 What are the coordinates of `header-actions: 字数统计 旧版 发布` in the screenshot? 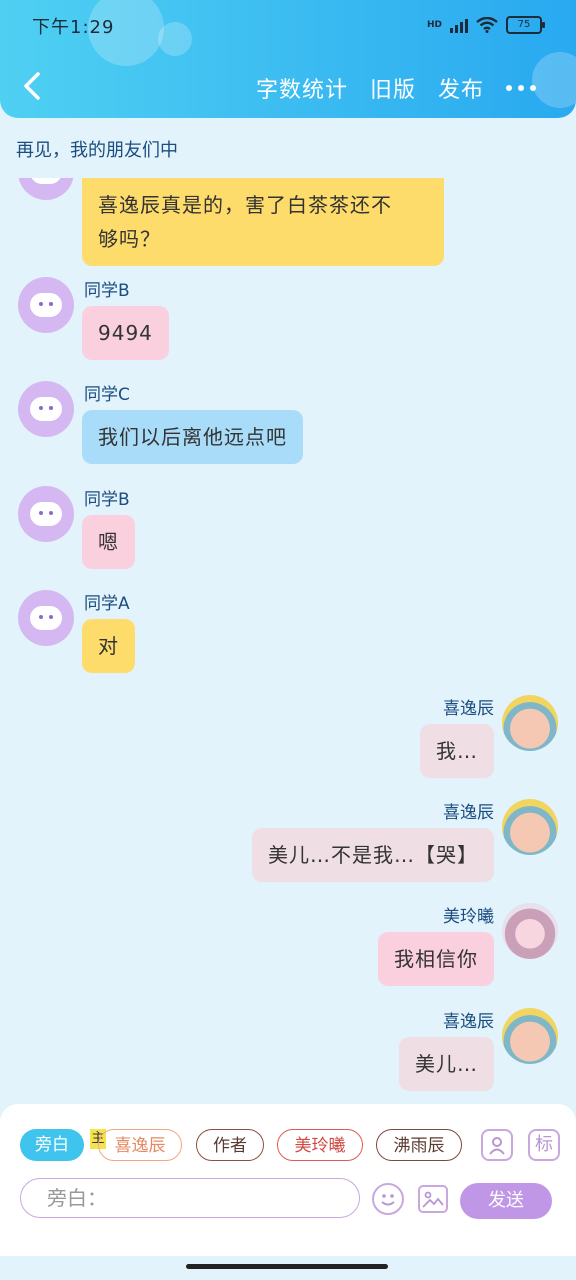 It's located at (416, 88).